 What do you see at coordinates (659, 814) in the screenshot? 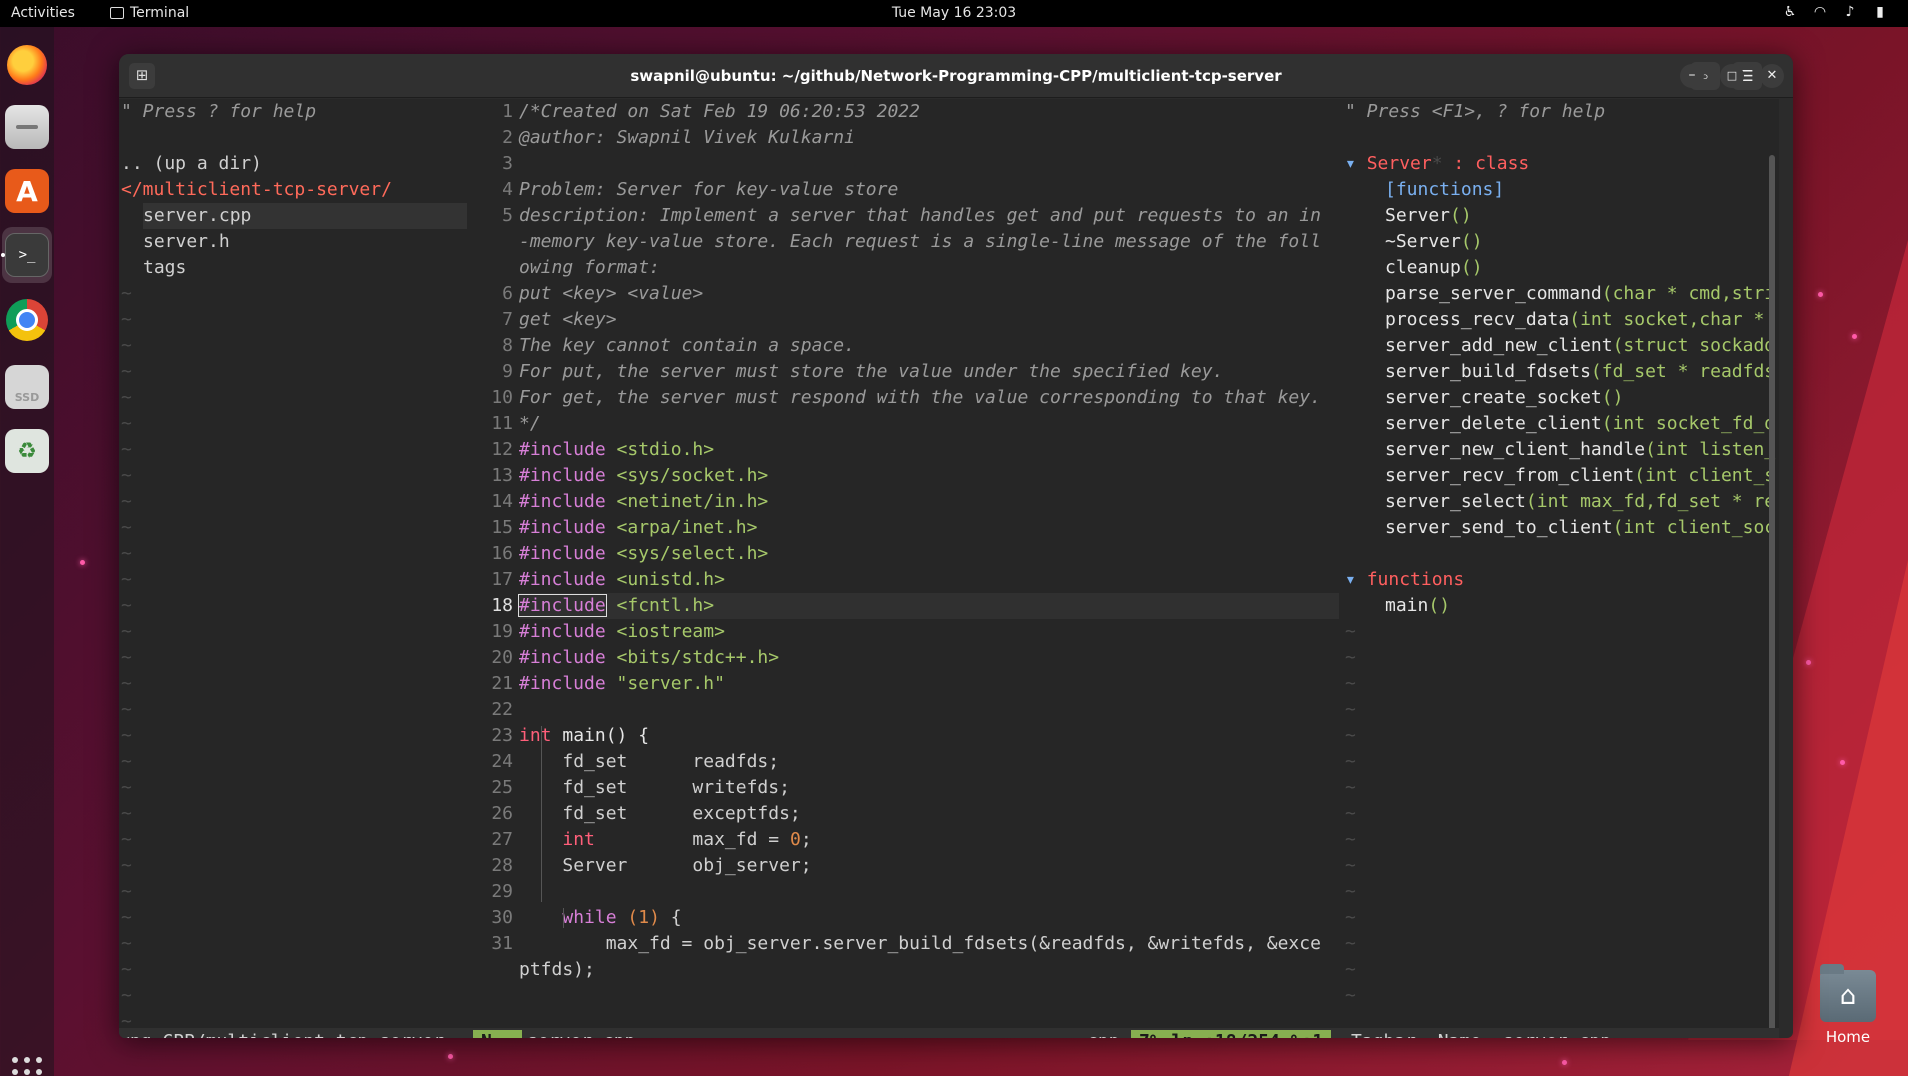
I see `code-line: fd_set exceptfds;` at bounding box center [659, 814].